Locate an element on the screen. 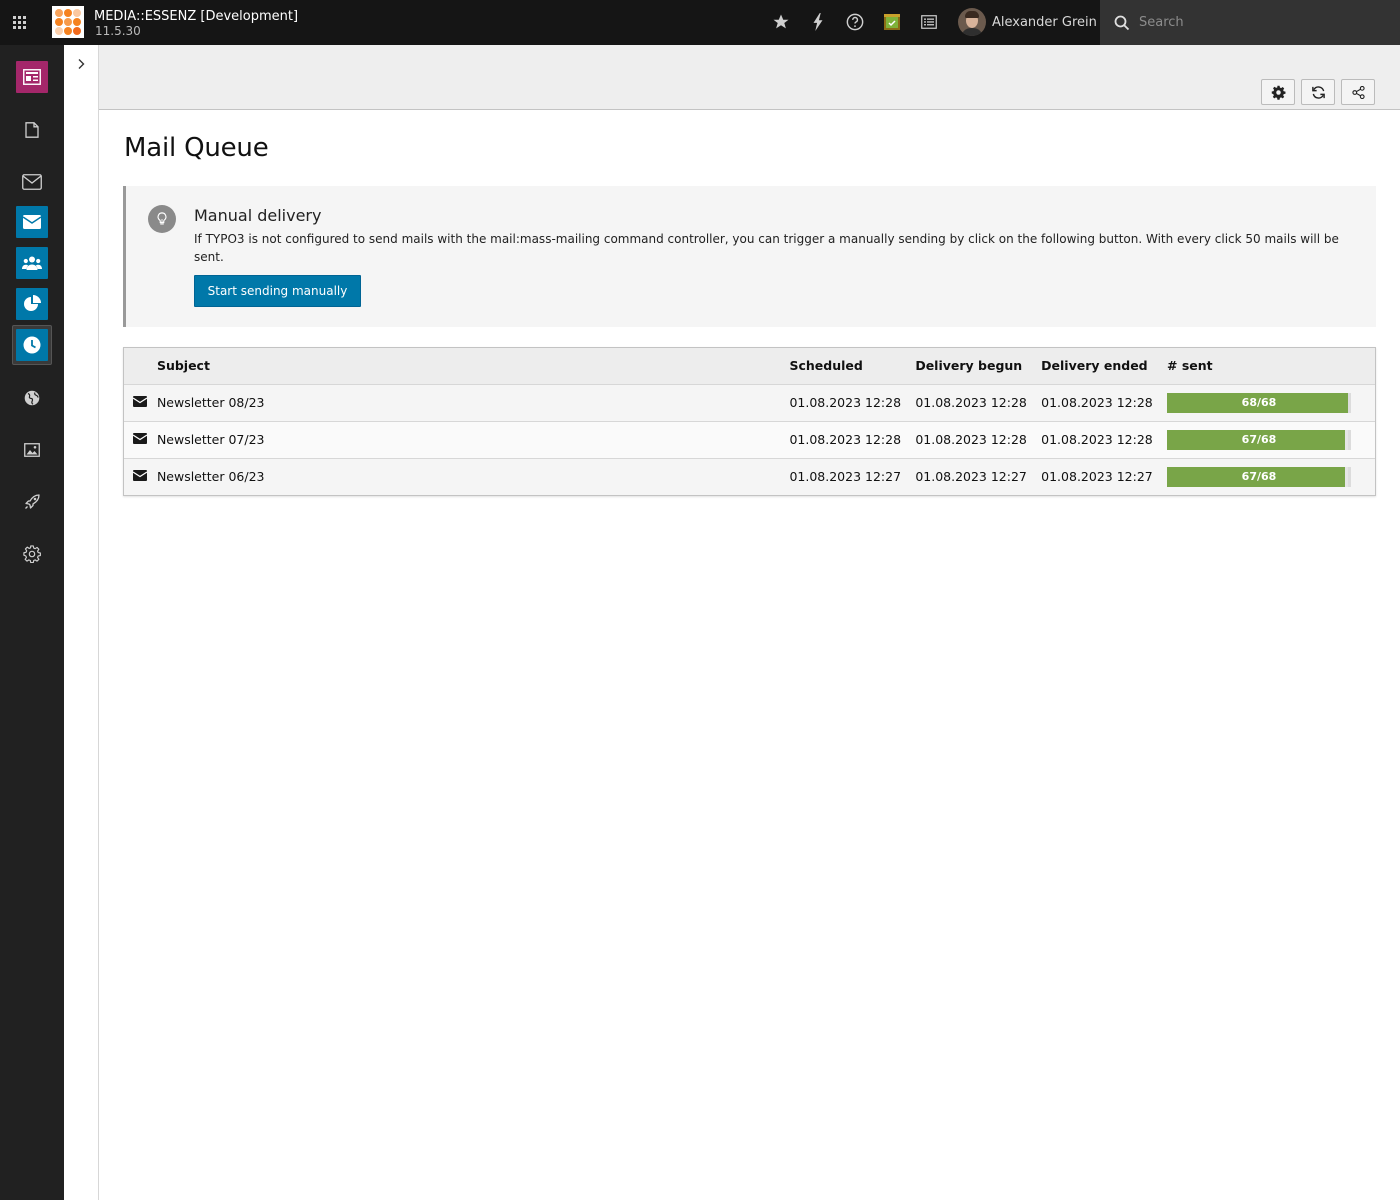 The width and height of the screenshot is (1400, 1200). page-title: Mail Queue is located at coordinates (196, 148).